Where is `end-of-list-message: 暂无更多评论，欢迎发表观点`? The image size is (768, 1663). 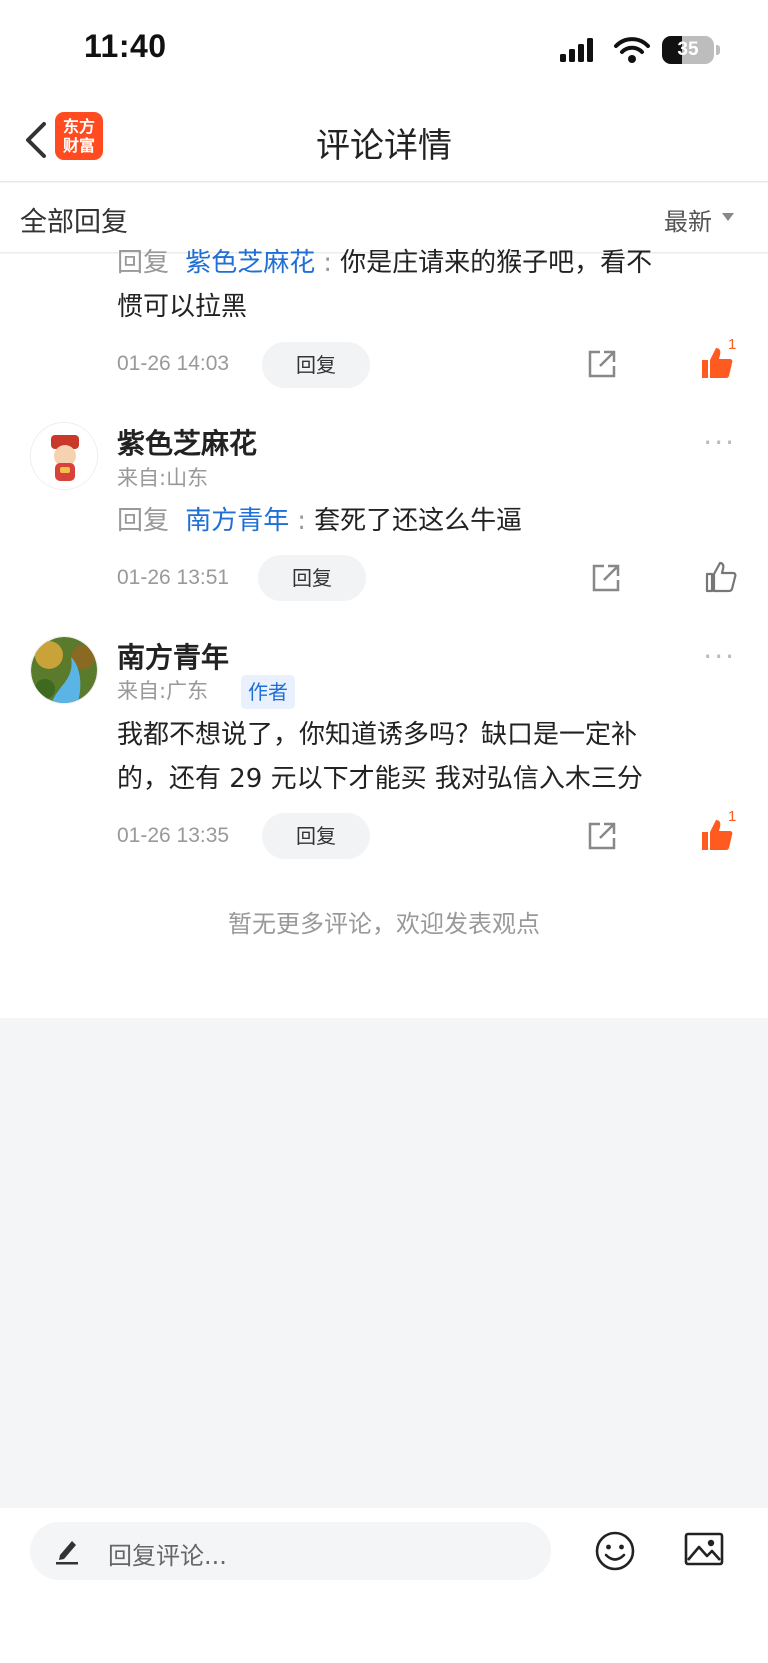
end-of-list-message: 暂无更多评论，欢迎发表观点 is located at coordinates (384, 924).